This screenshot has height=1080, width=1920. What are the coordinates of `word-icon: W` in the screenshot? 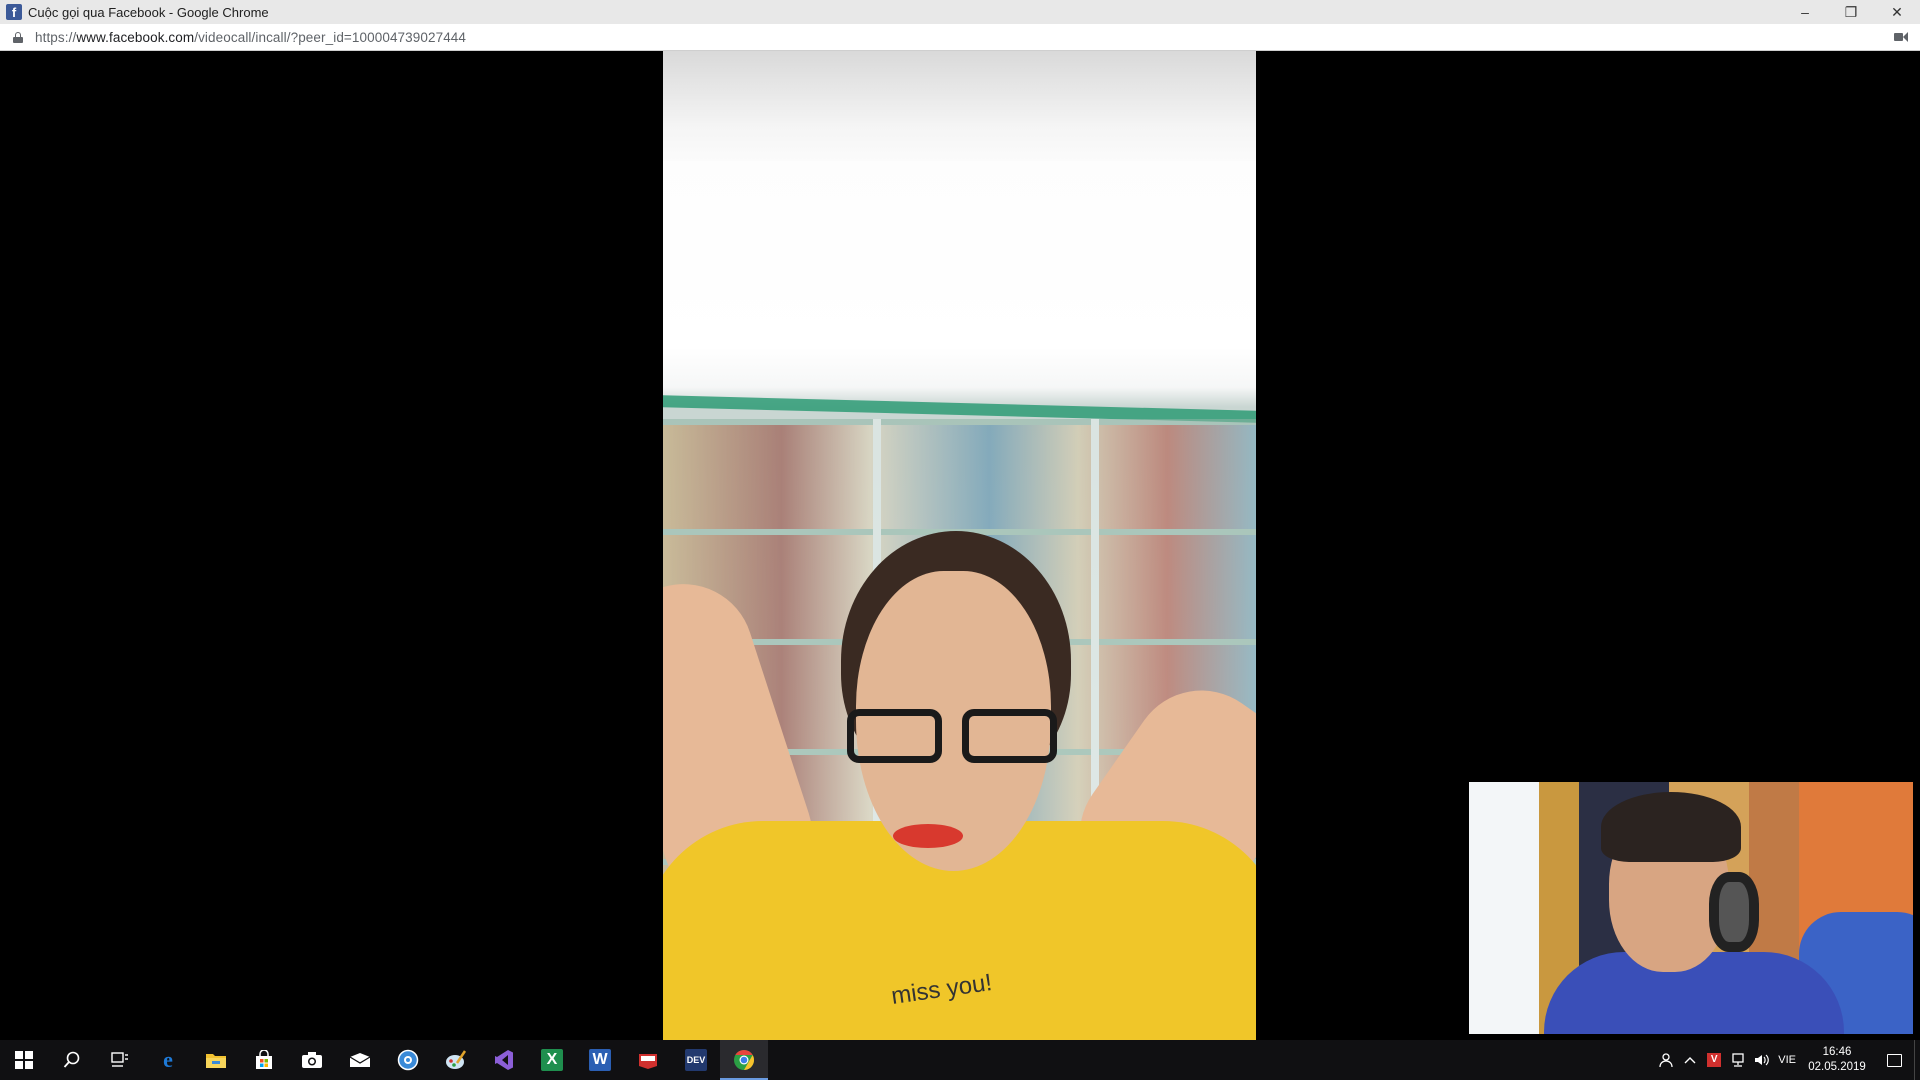 It's located at (600, 1060).